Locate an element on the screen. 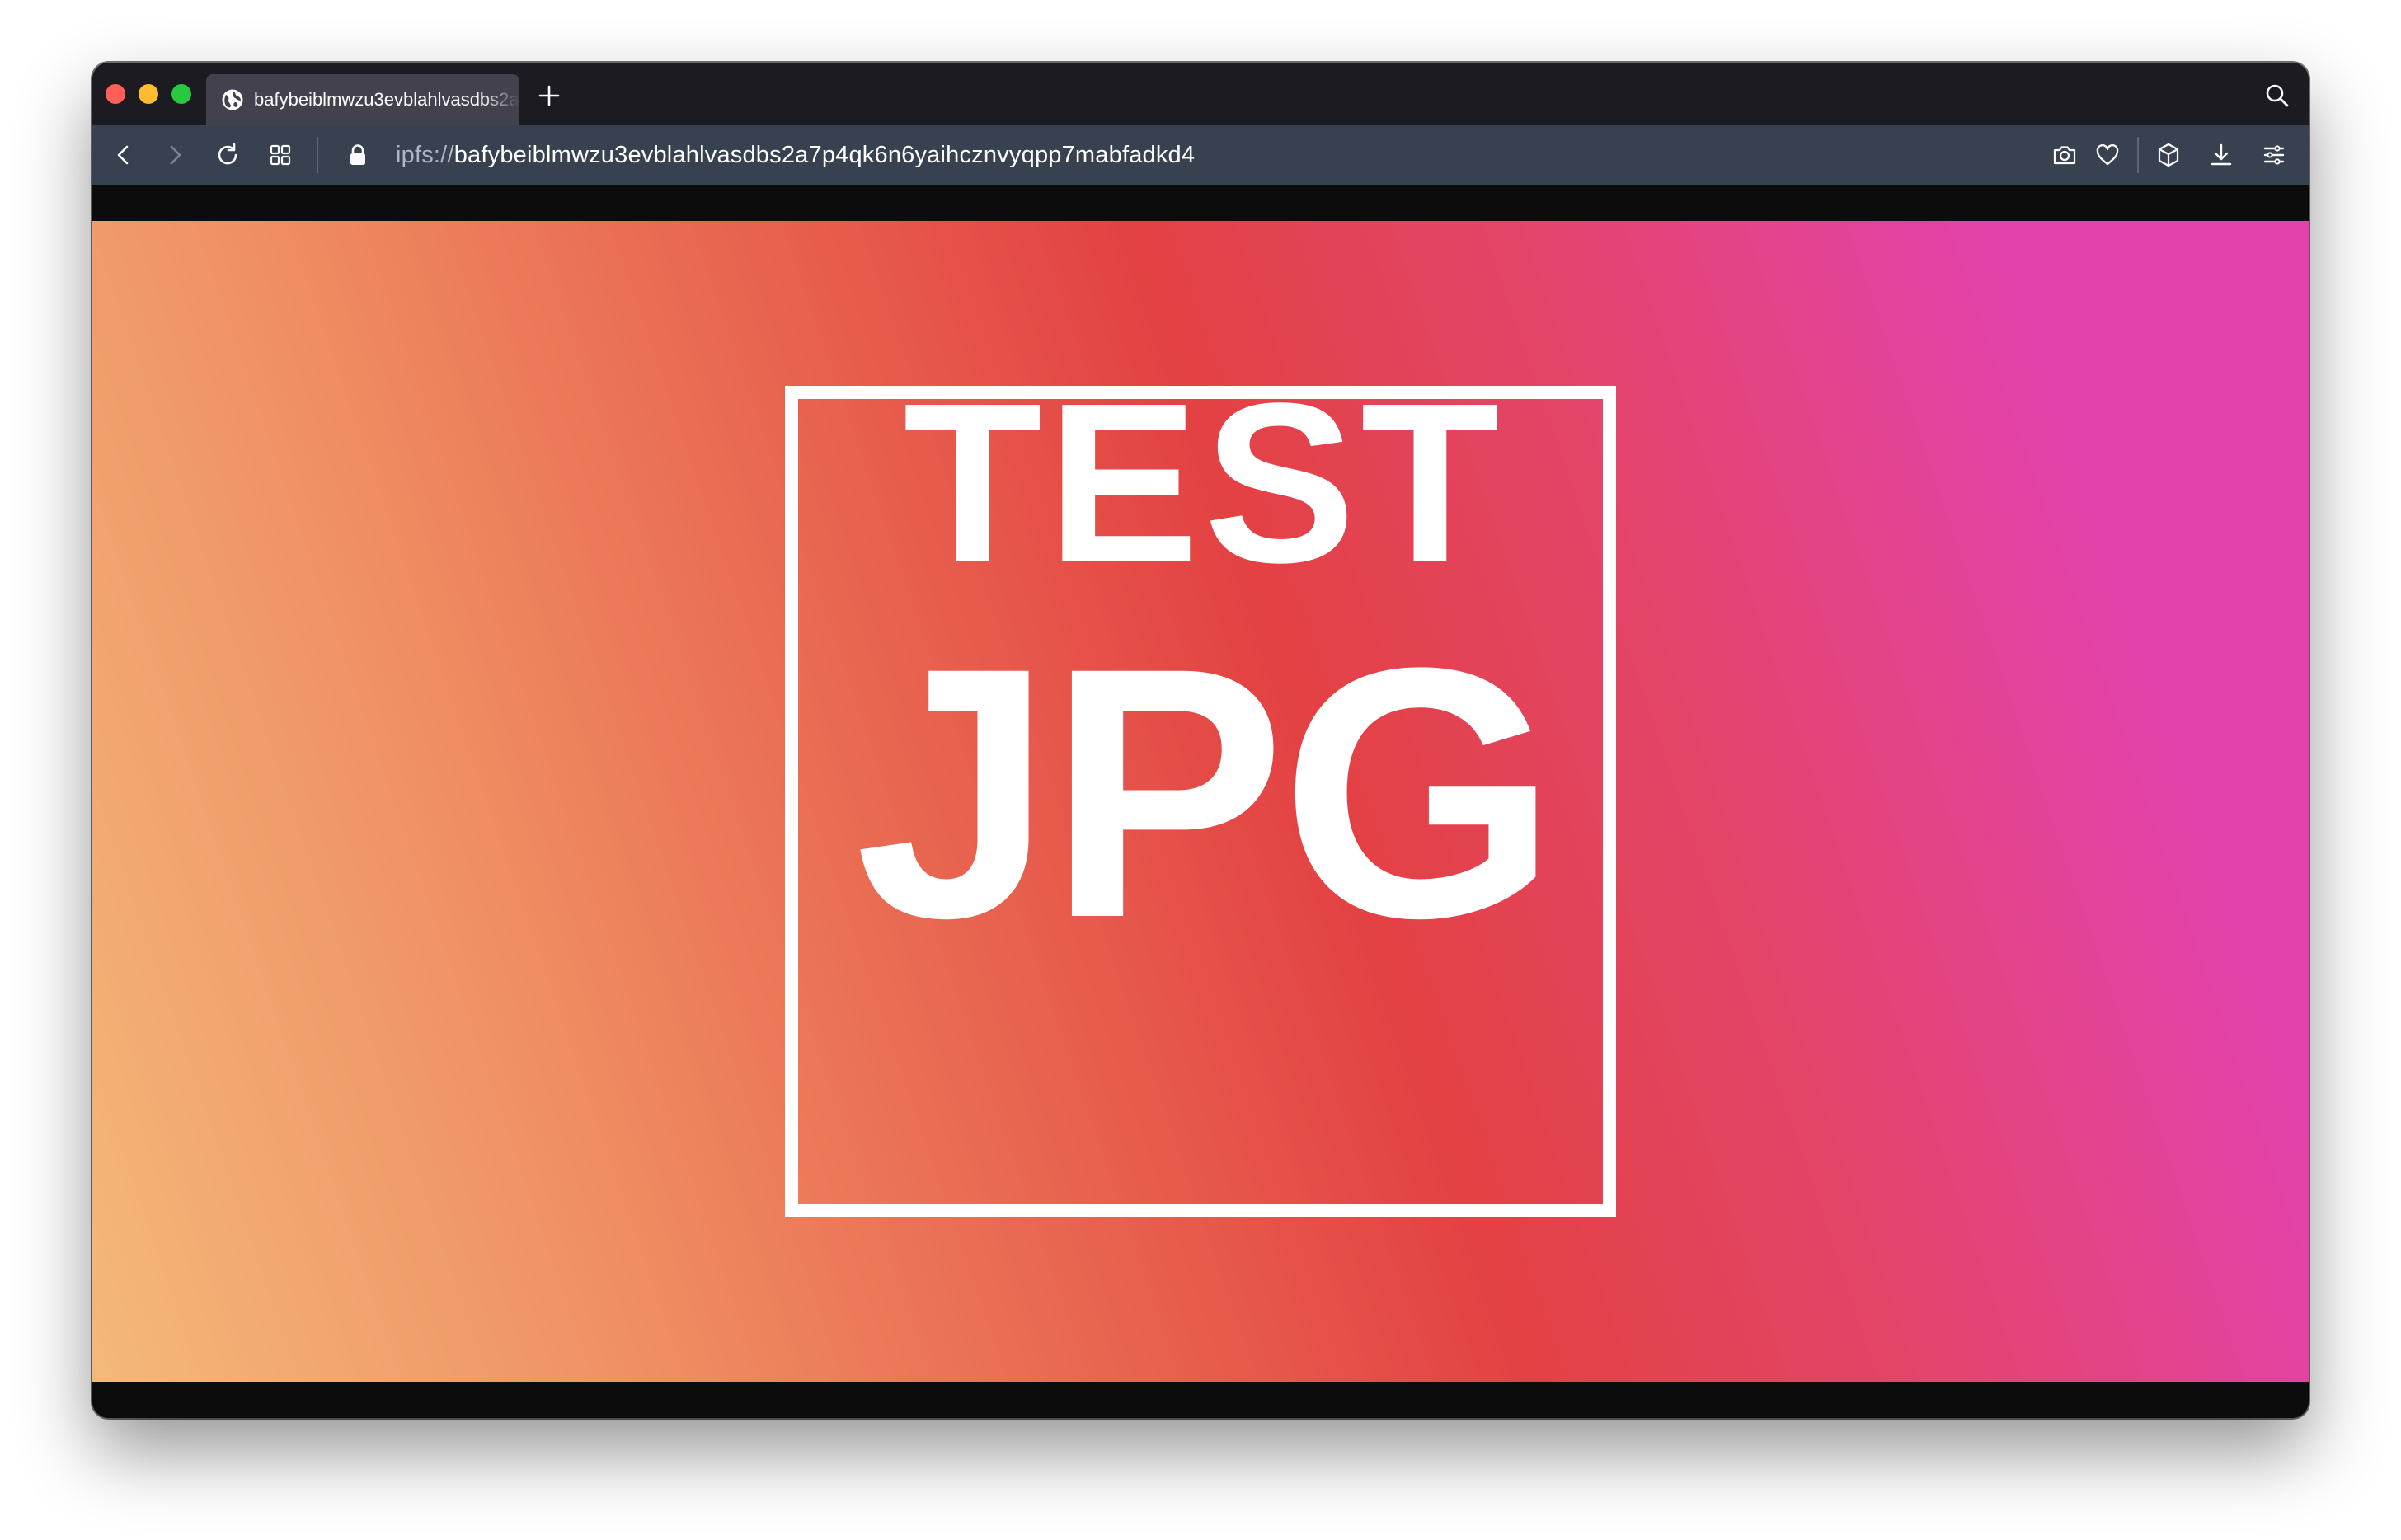  cube-icon is located at coordinates (2168, 155).